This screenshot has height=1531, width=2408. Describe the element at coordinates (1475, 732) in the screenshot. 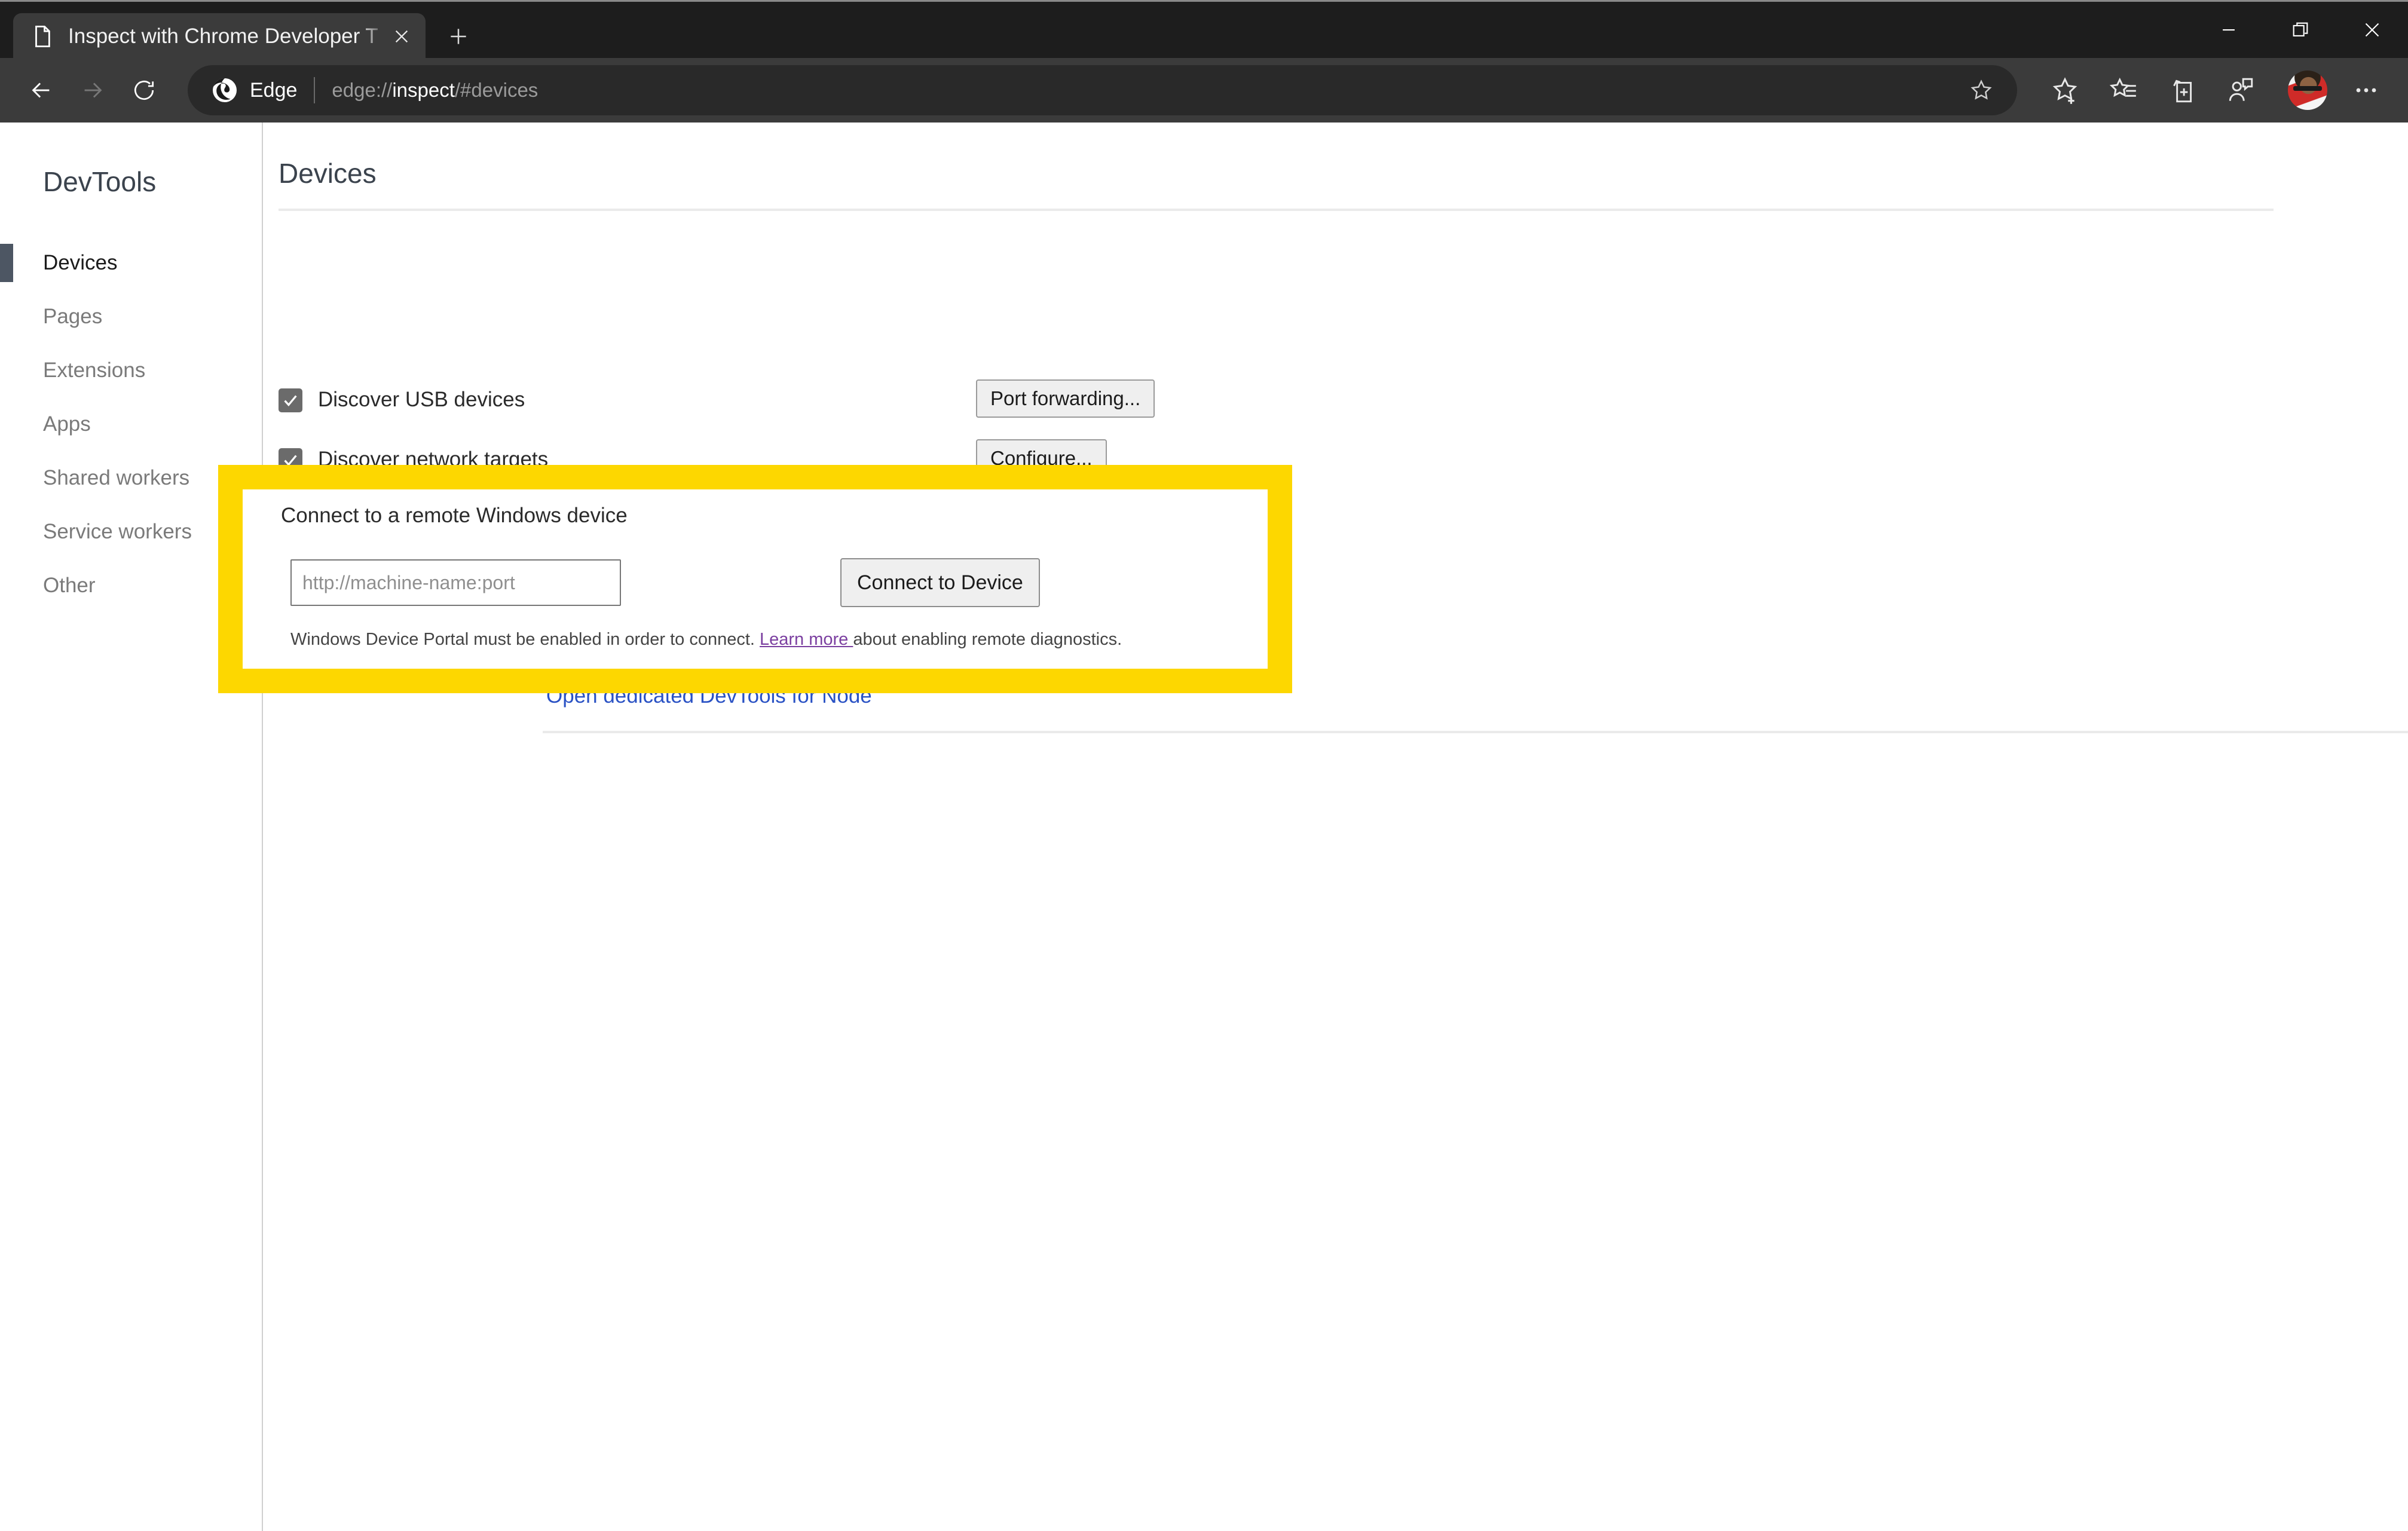

I see `content-bottom-divider` at that location.